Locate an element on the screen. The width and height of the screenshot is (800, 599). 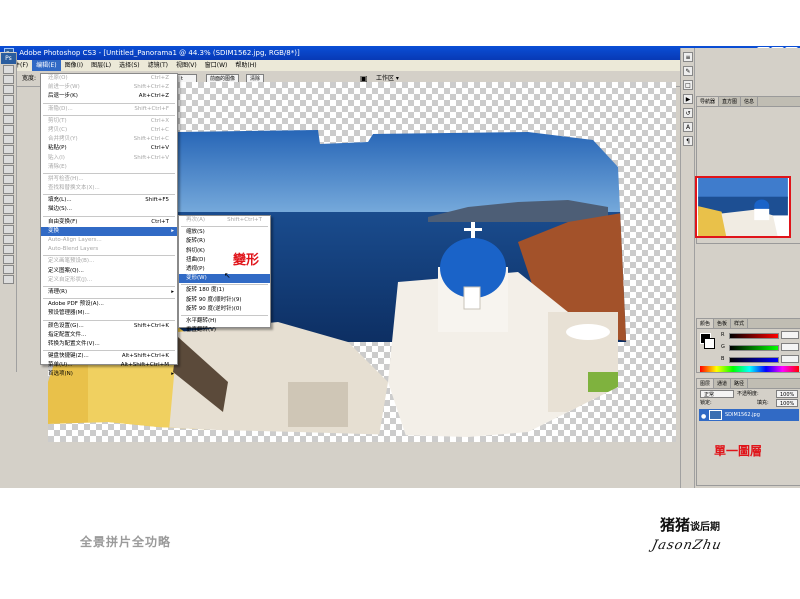
layer-row: ● SDIM1562.jpg is located at coordinates (749, 415).